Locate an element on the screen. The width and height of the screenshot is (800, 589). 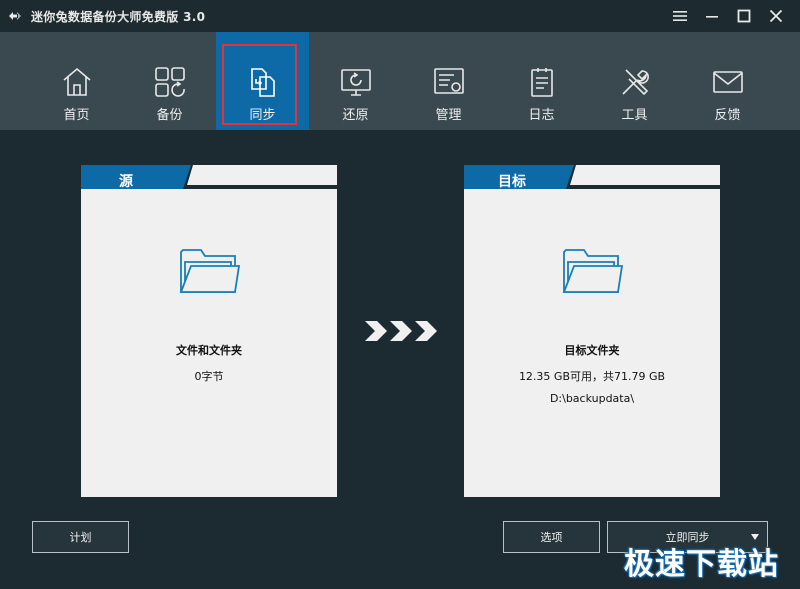
maximize-button is located at coordinates (744, 16).